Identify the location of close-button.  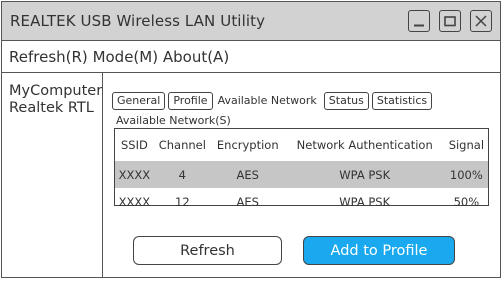
(481, 21).